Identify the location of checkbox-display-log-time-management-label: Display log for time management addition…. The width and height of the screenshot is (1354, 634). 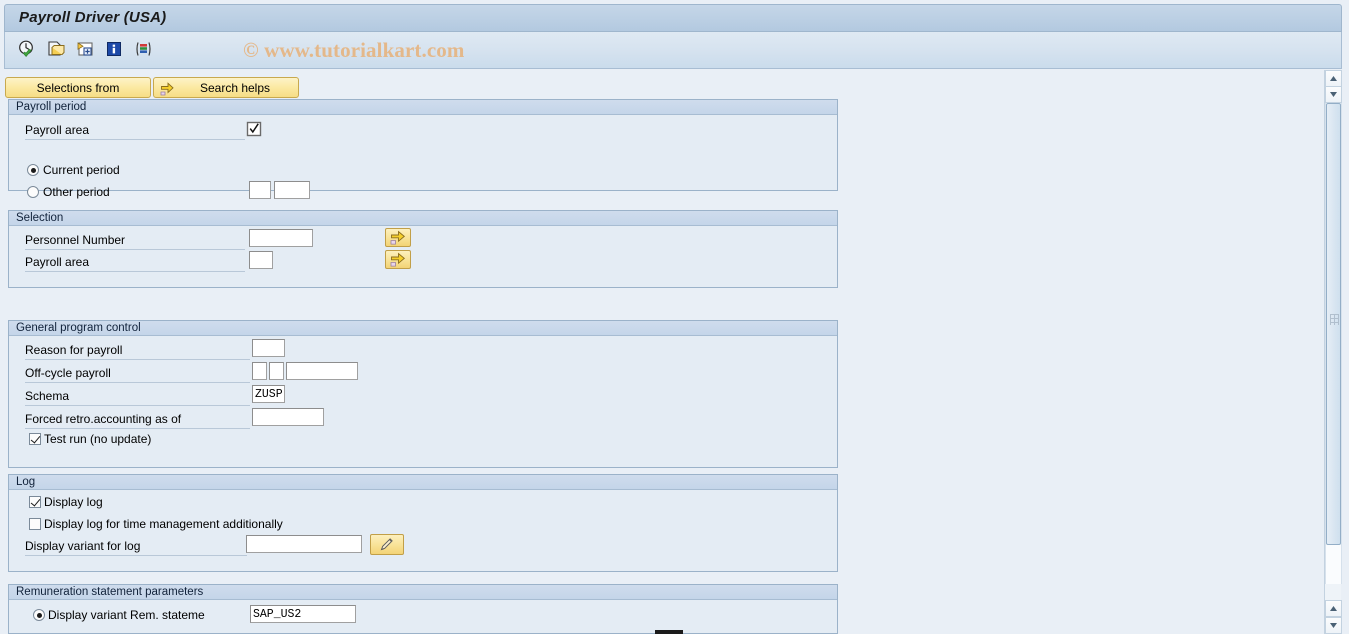
(163, 524).